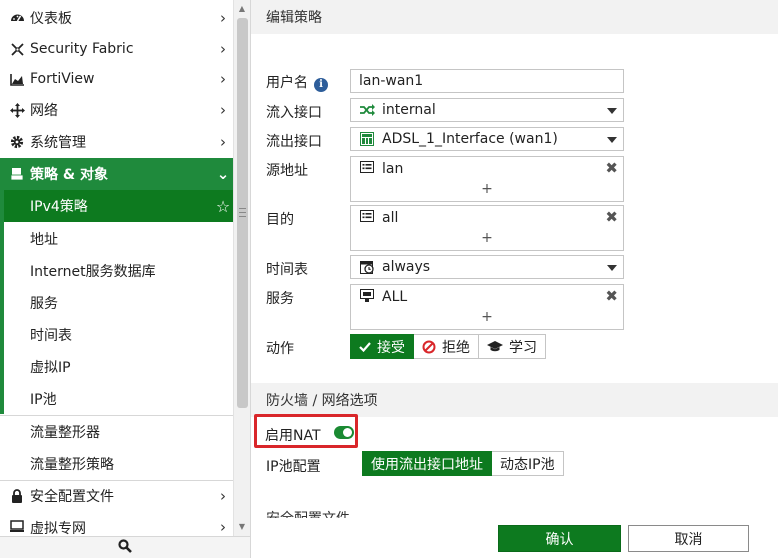 This screenshot has width=778, height=558. What do you see at coordinates (390, 218) in the screenshot?
I see `destination-address-value: all` at bounding box center [390, 218].